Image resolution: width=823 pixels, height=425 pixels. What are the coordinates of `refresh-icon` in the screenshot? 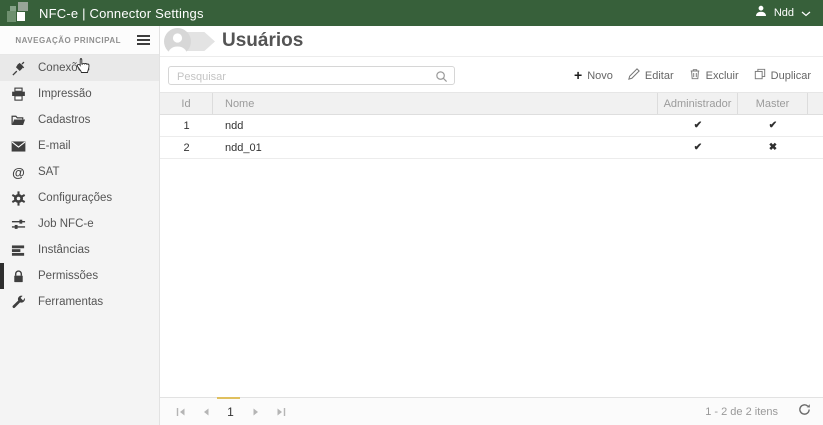 It's located at (804, 412).